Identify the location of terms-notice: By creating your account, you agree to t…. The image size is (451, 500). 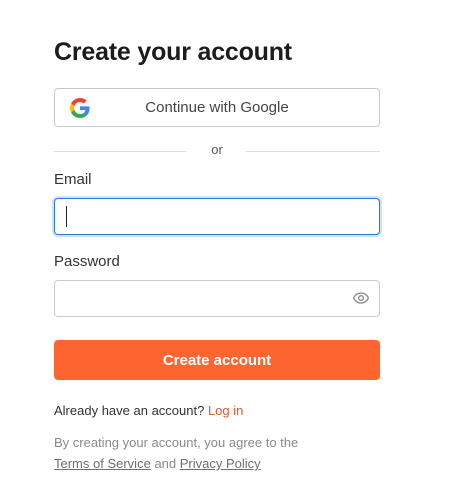
(204, 453).